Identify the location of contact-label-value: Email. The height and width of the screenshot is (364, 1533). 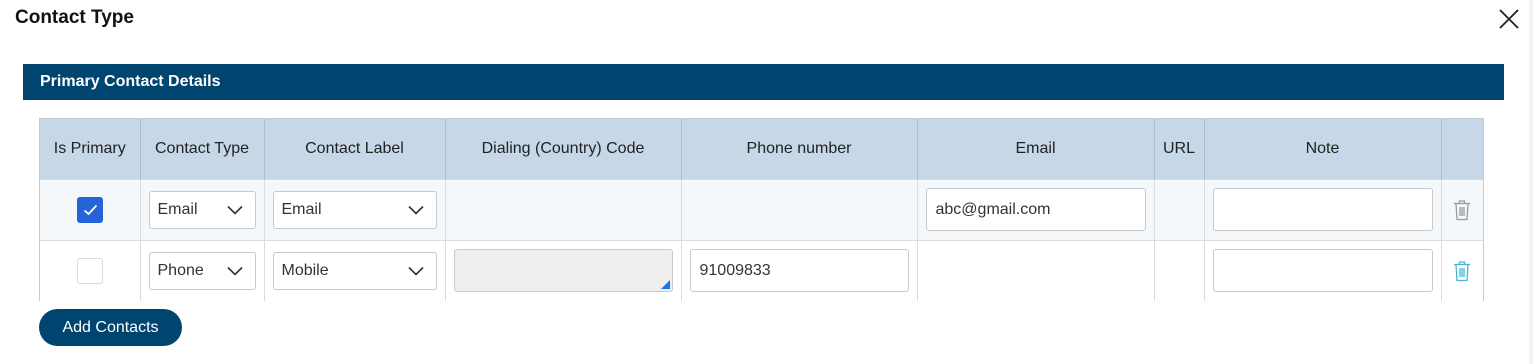
(301, 209).